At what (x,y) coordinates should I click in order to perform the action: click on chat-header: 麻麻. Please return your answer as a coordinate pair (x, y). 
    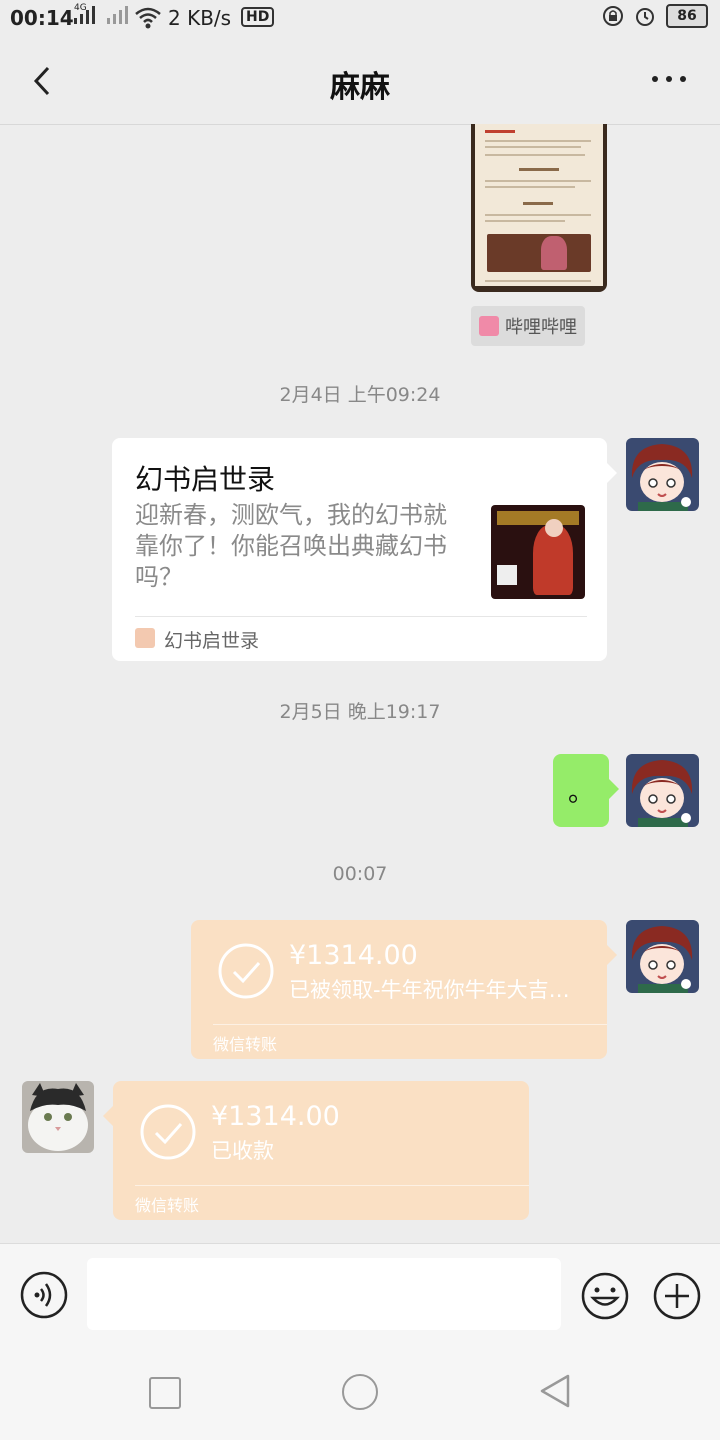
    Looking at the image, I should click on (360, 81).